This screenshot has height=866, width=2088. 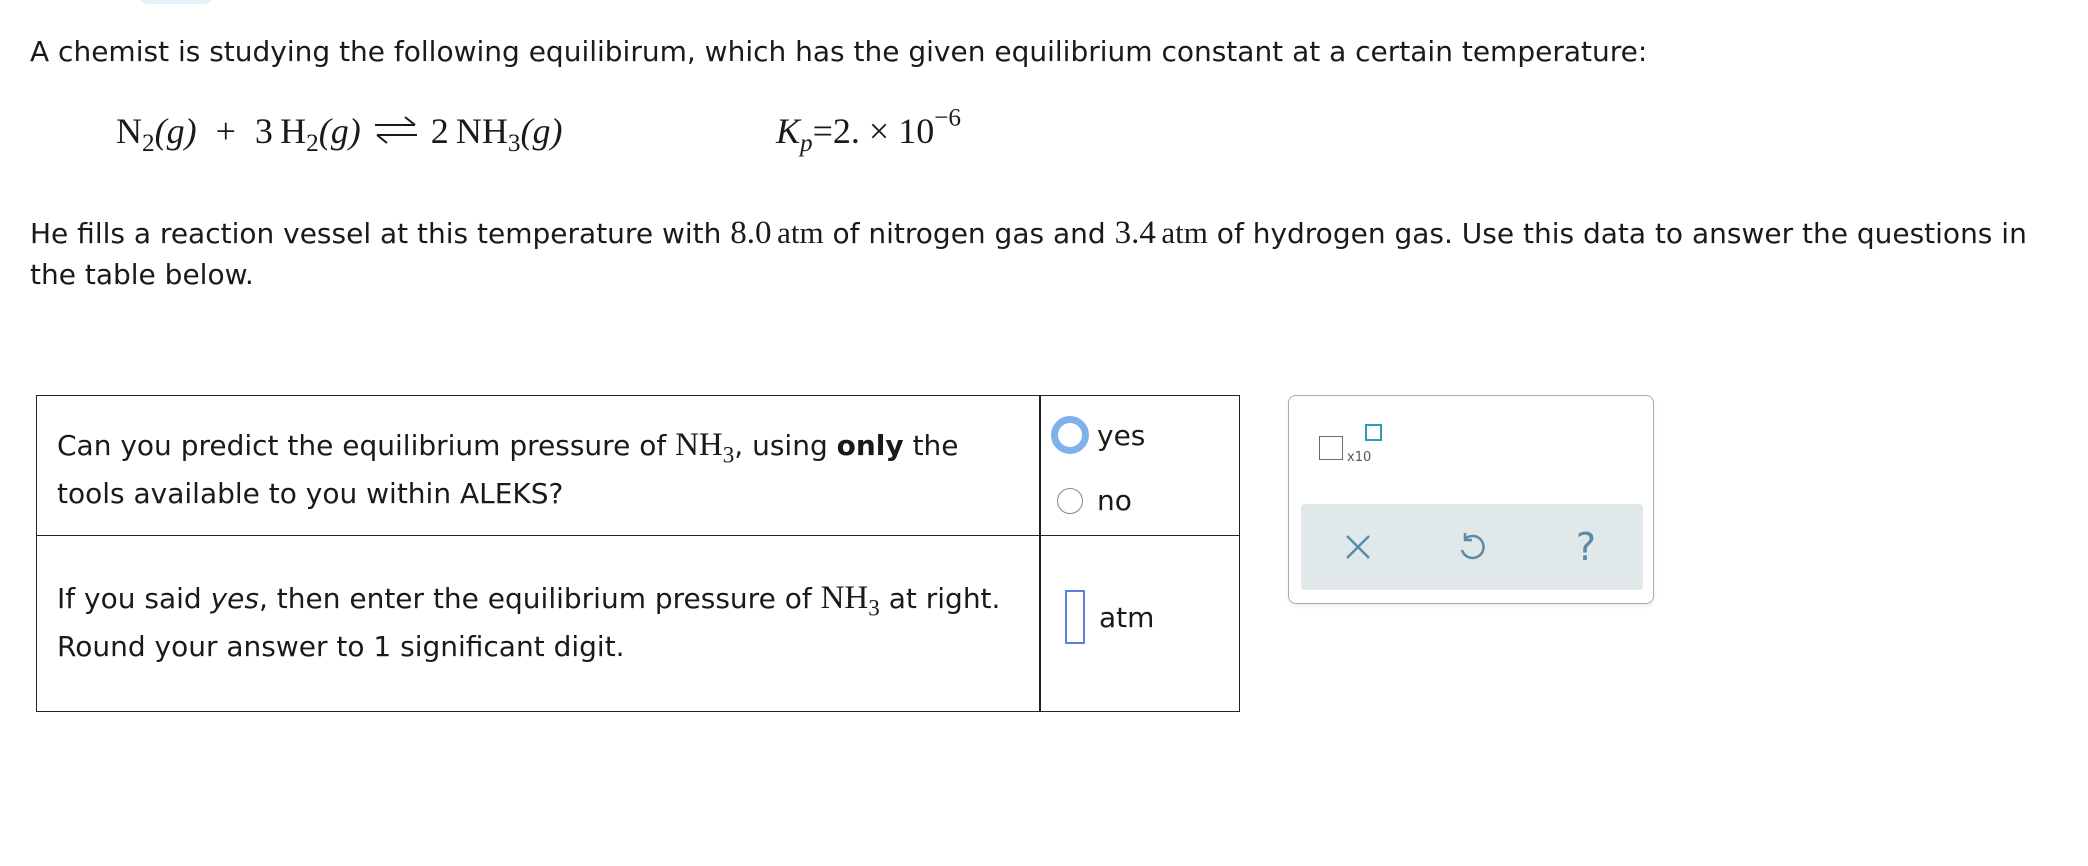 I want to click on option-no-label: no, so click(x=1114, y=500).